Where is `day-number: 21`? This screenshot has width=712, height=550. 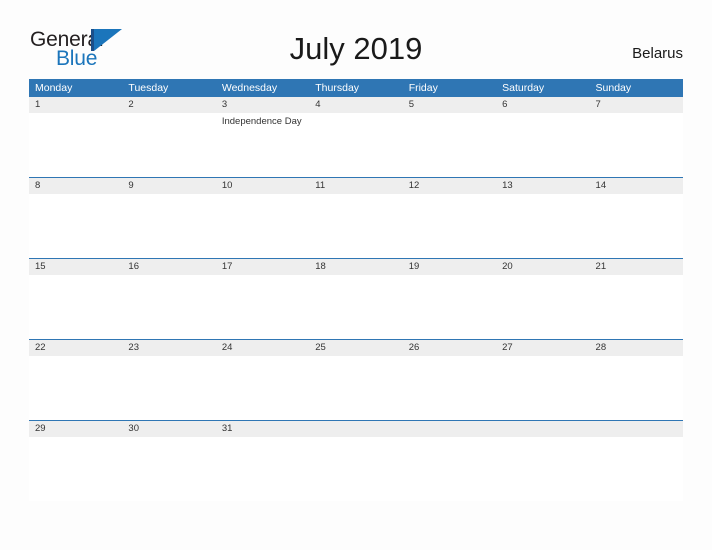
day-number: 21 is located at coordinates (636, 267).